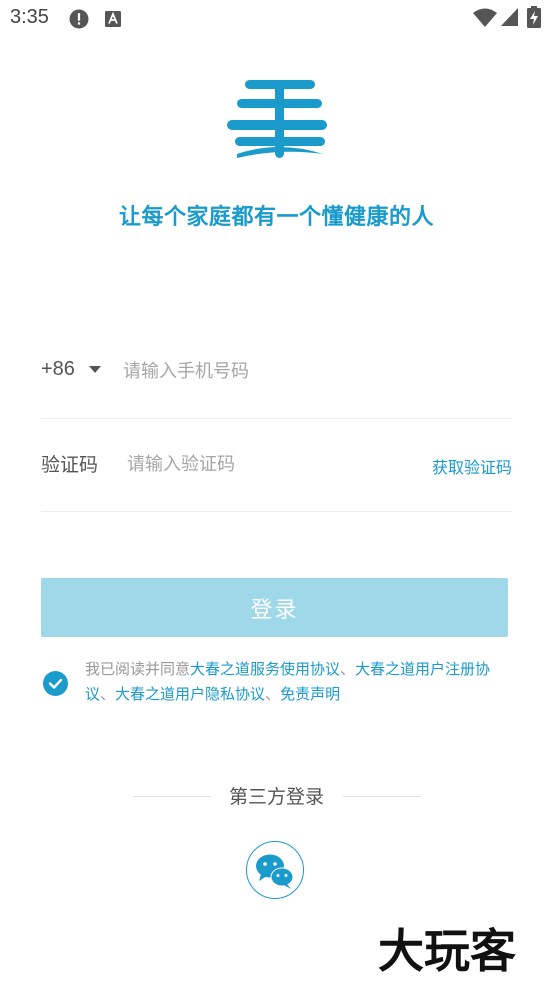  I want to click on wechat-login-button, so click(275, 870).